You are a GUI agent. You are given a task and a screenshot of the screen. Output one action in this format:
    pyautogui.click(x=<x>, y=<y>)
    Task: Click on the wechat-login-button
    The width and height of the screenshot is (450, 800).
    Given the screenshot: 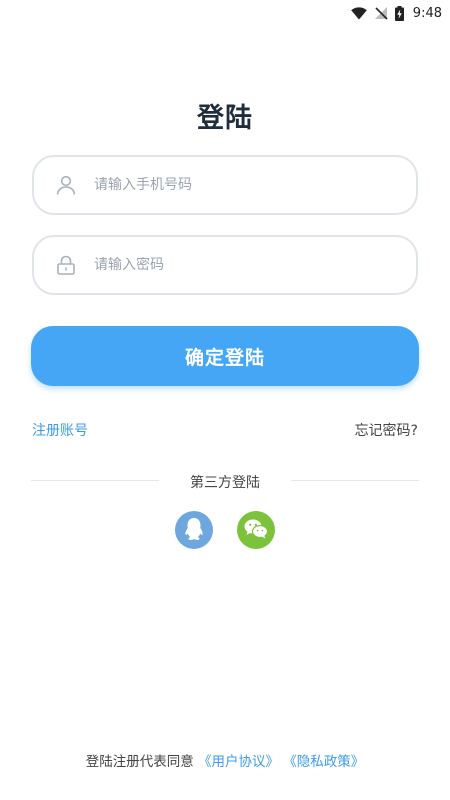 What is the action you would take?
    pyautogui.click(x=256, y=530)
    